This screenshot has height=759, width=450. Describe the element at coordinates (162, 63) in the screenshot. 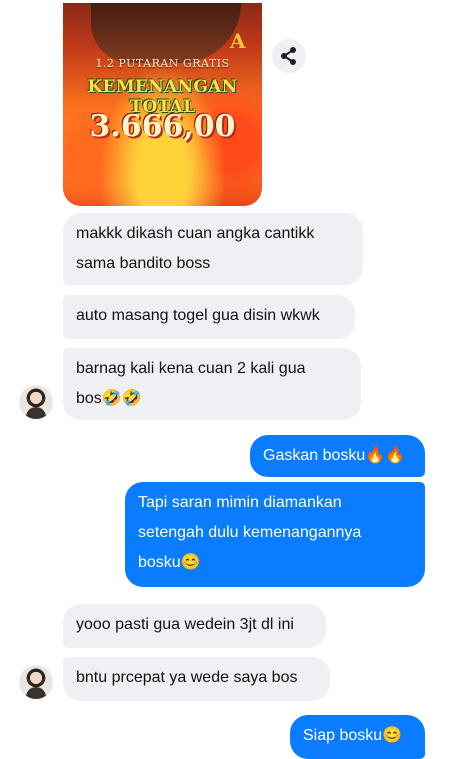

I see `promo-subtitle: 1.2 PUTARAN GRATIS` at that location.